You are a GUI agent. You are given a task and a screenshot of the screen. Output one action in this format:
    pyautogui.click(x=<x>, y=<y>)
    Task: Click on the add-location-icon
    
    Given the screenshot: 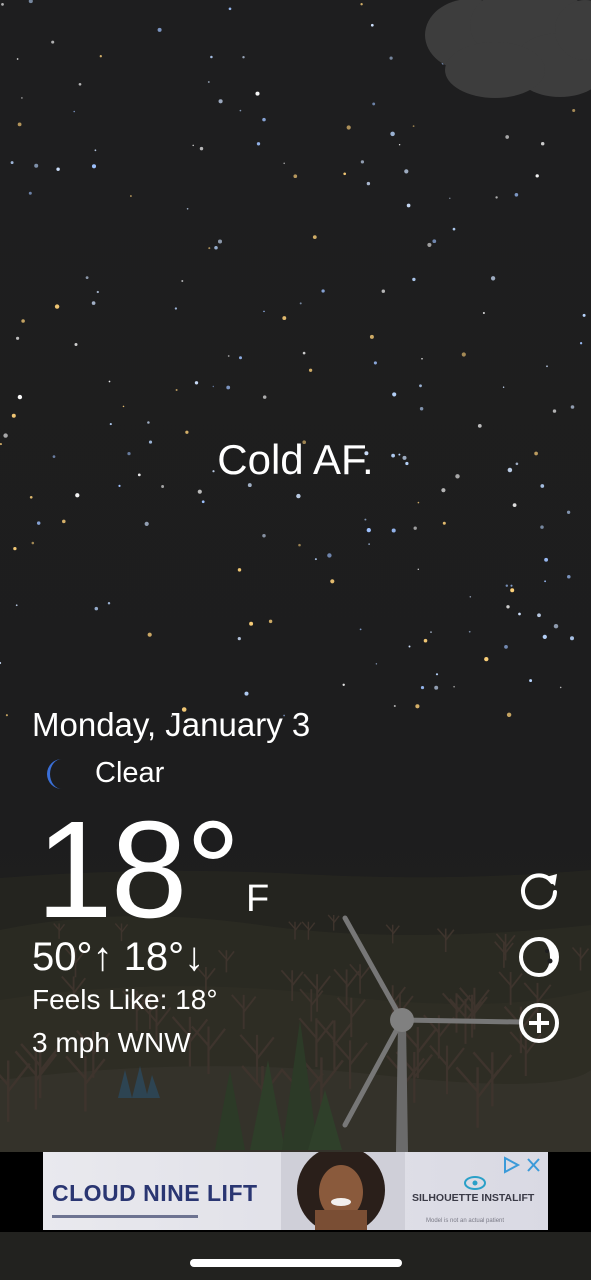 What is the action you would take?
    pyautogui.click(x=539, y=1023)
    